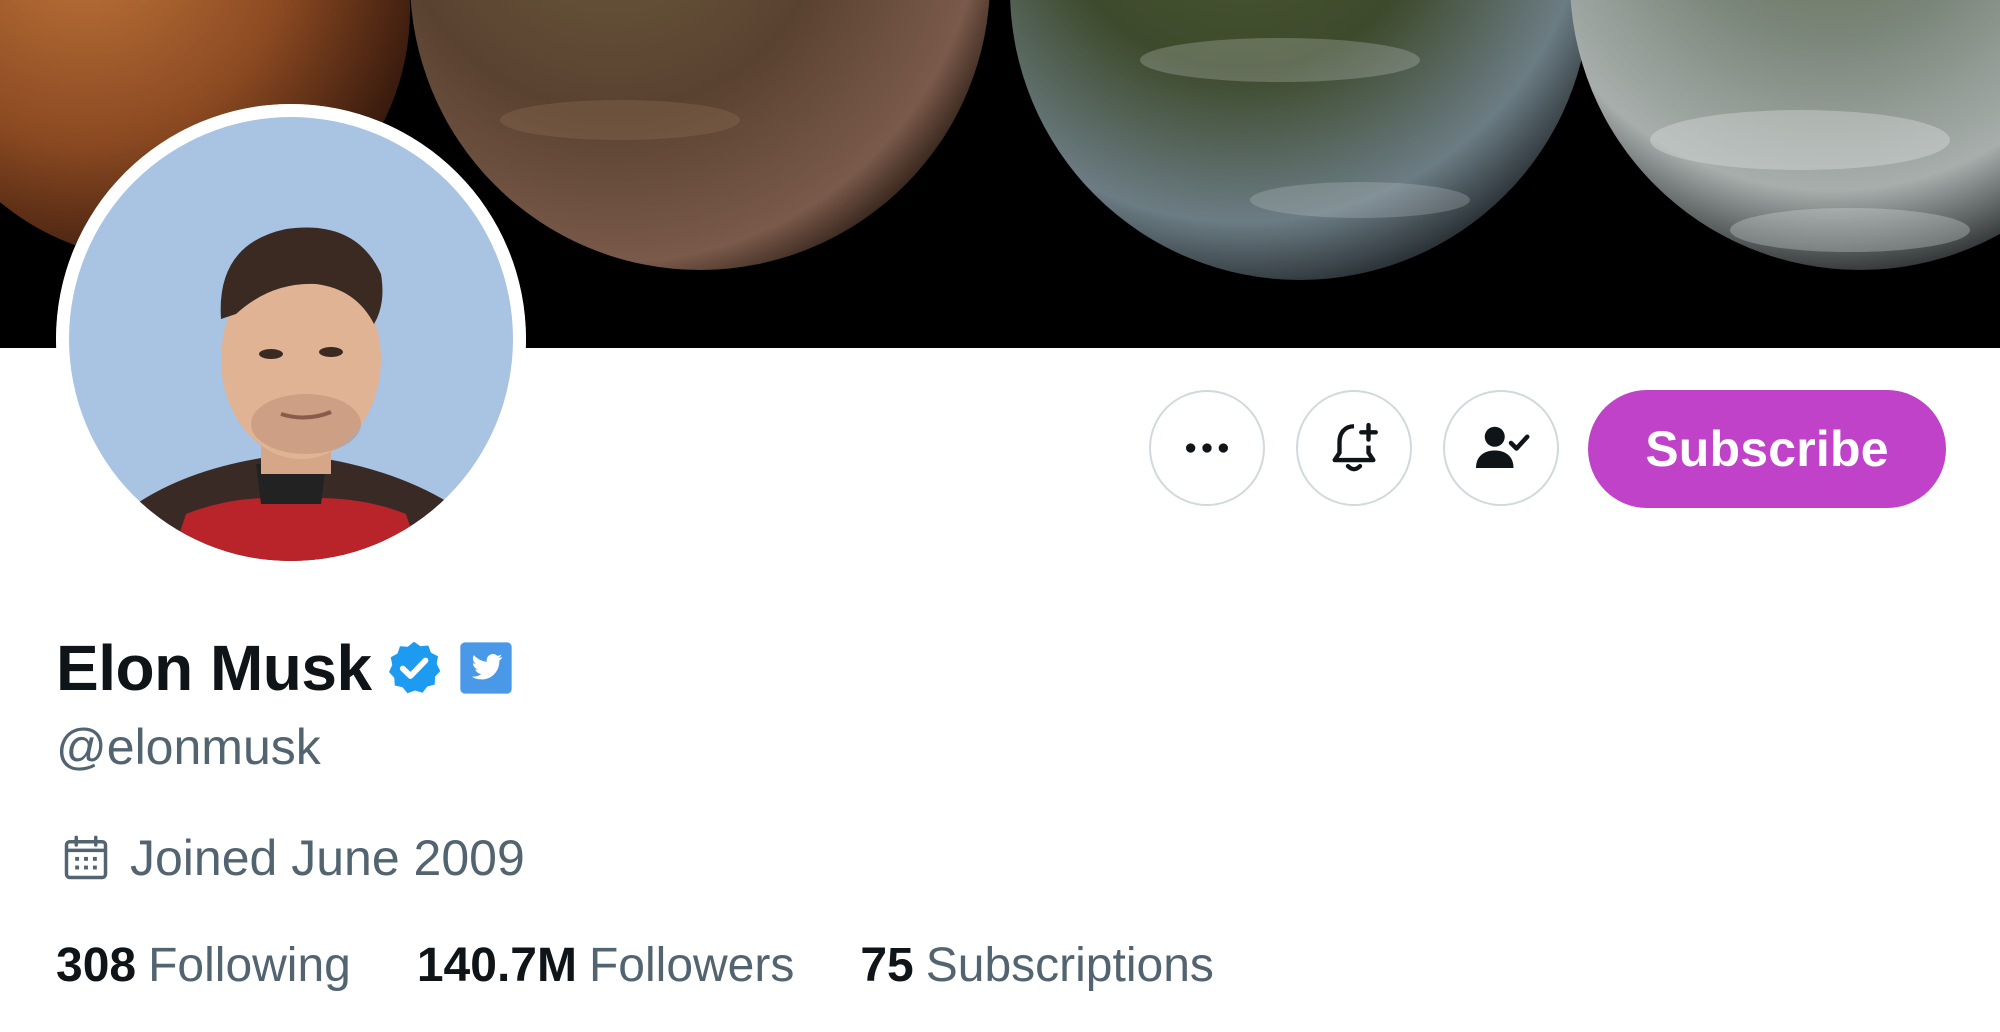 The image size is (2000, 1032). I want to click on twitter-bird-icon, so click(486, 668).